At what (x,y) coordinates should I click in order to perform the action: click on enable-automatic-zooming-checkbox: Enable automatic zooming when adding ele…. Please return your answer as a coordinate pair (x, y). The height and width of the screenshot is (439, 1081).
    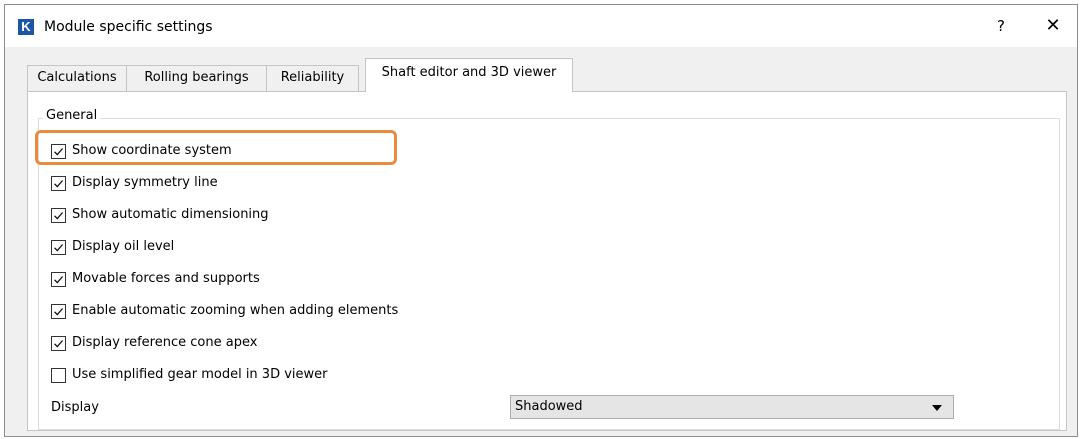
    Looking at the image, I should click on (224, 311).